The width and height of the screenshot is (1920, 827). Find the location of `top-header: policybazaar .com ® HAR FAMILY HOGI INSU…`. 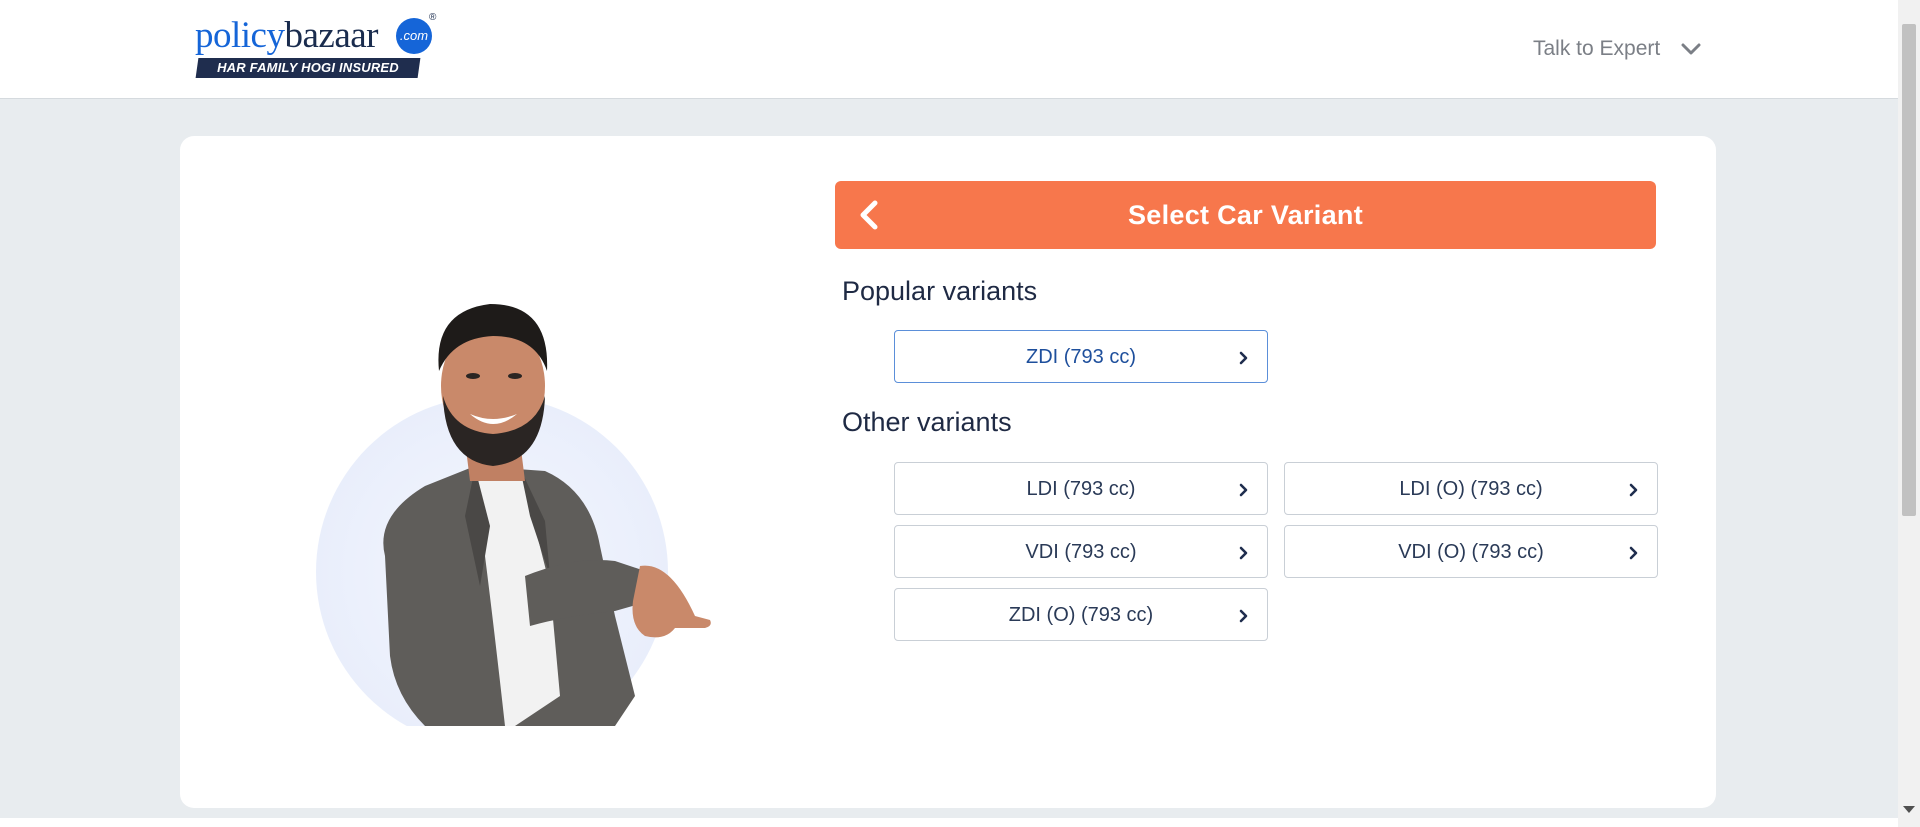

top-header: policybazaar .com ® HAR FAMILY HOGI INSU… is located at coordinates (949, 49).